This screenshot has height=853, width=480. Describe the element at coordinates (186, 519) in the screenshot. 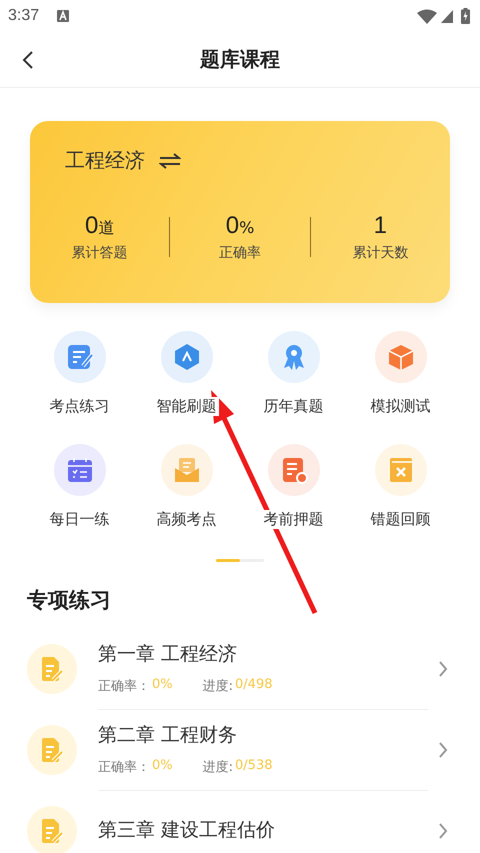

I see `feature-label: 高频考点` at that location.